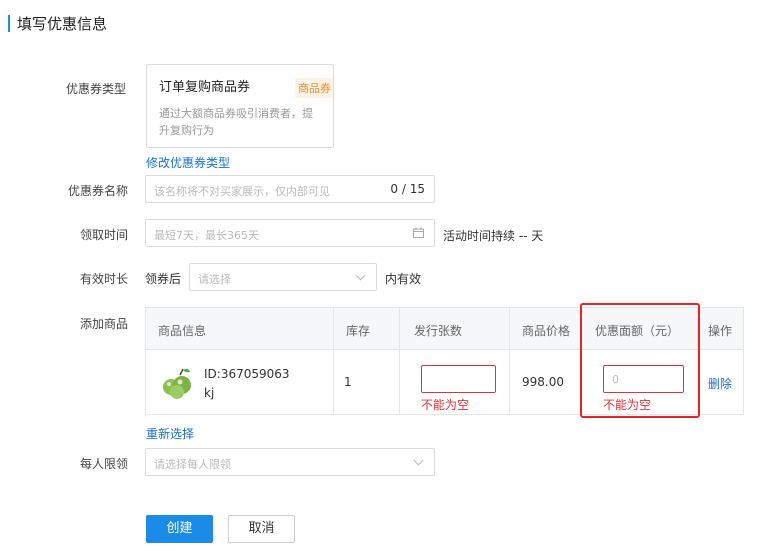 Image resolution: width=757 pixels, height=551 pixels. Describe the element at coordinates (192, 464) in the screenshot. I see `per-person-limit-placeholder: 请选择每人限领` at that location.